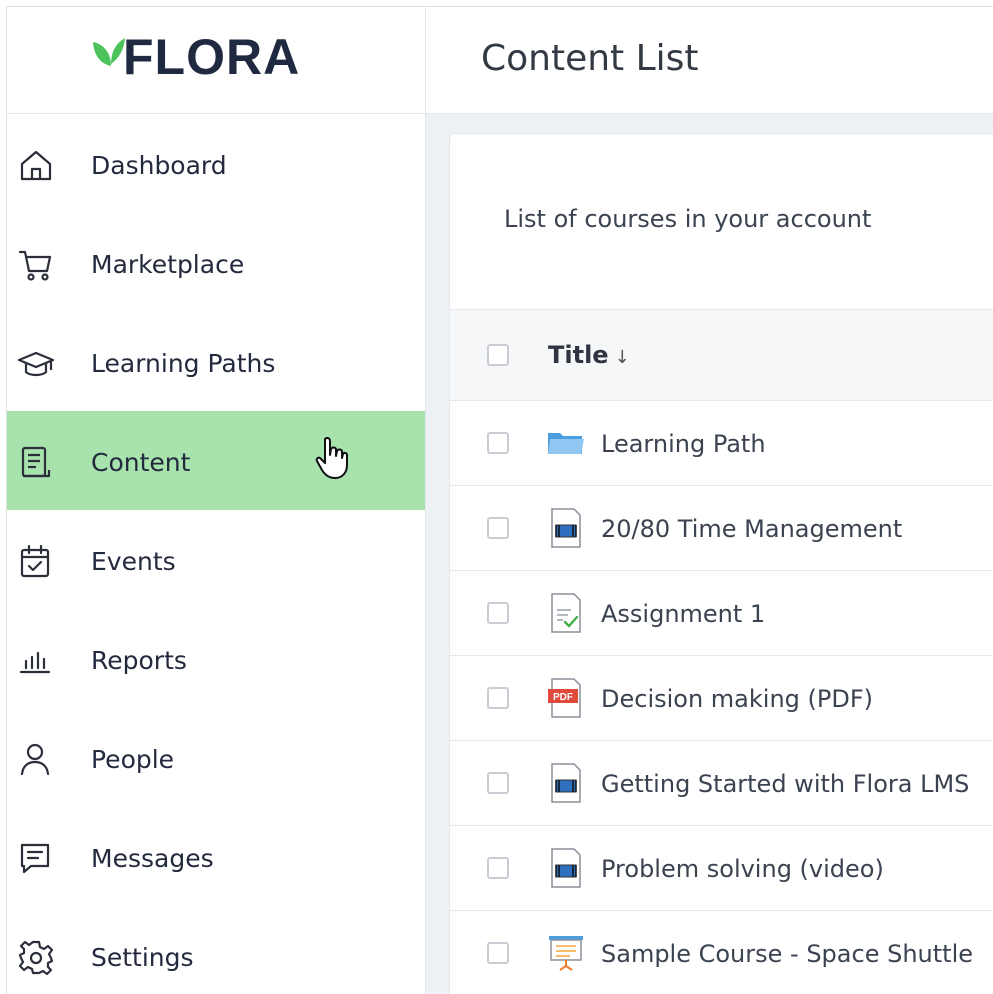 The height and width of the screenshot is (994, 993). I want to click on table-row: Assignment 1, so click(721, 613).